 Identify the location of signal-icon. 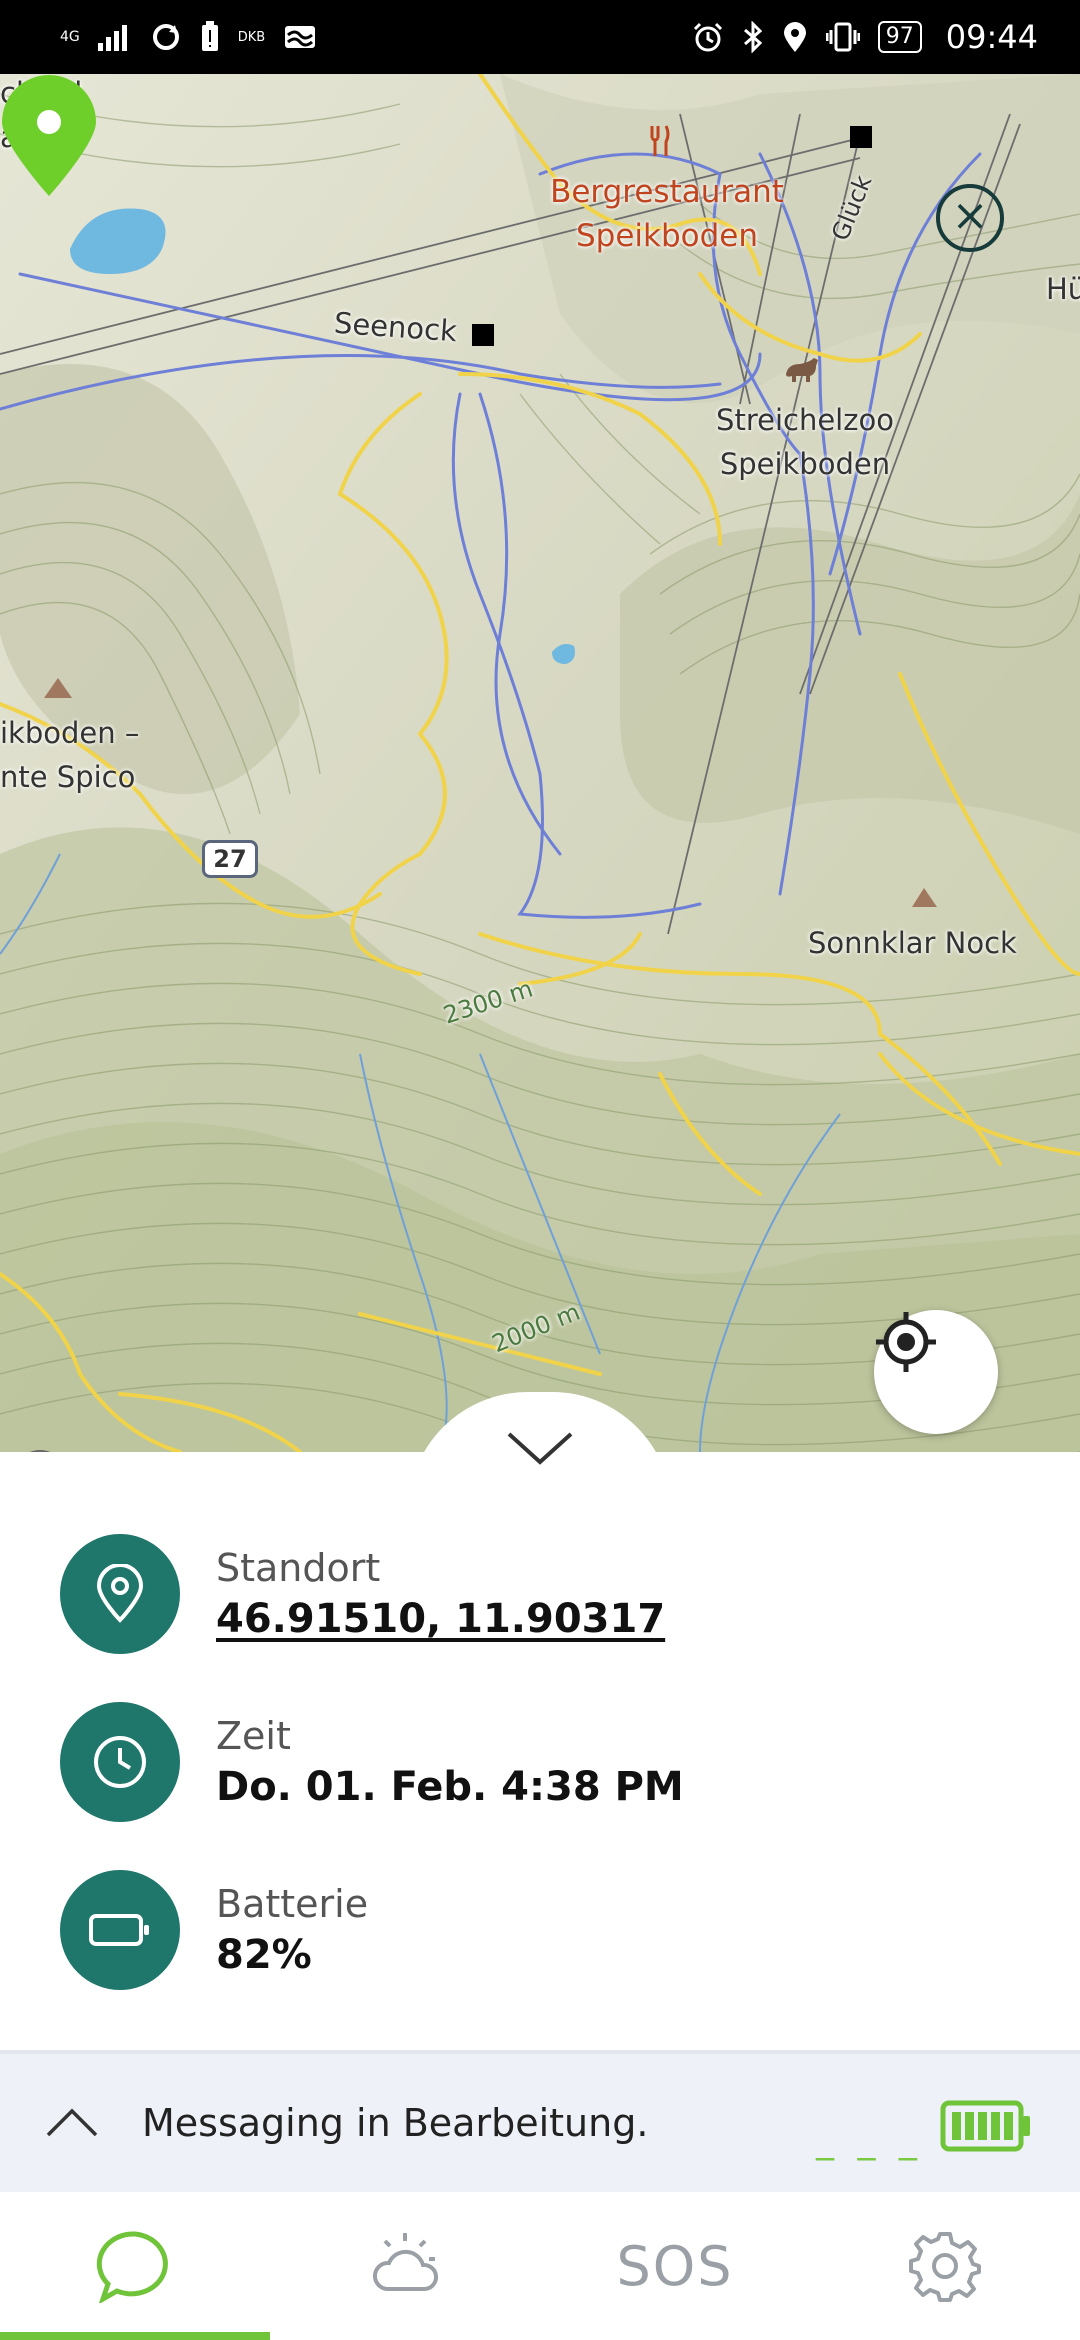
(112, 38).